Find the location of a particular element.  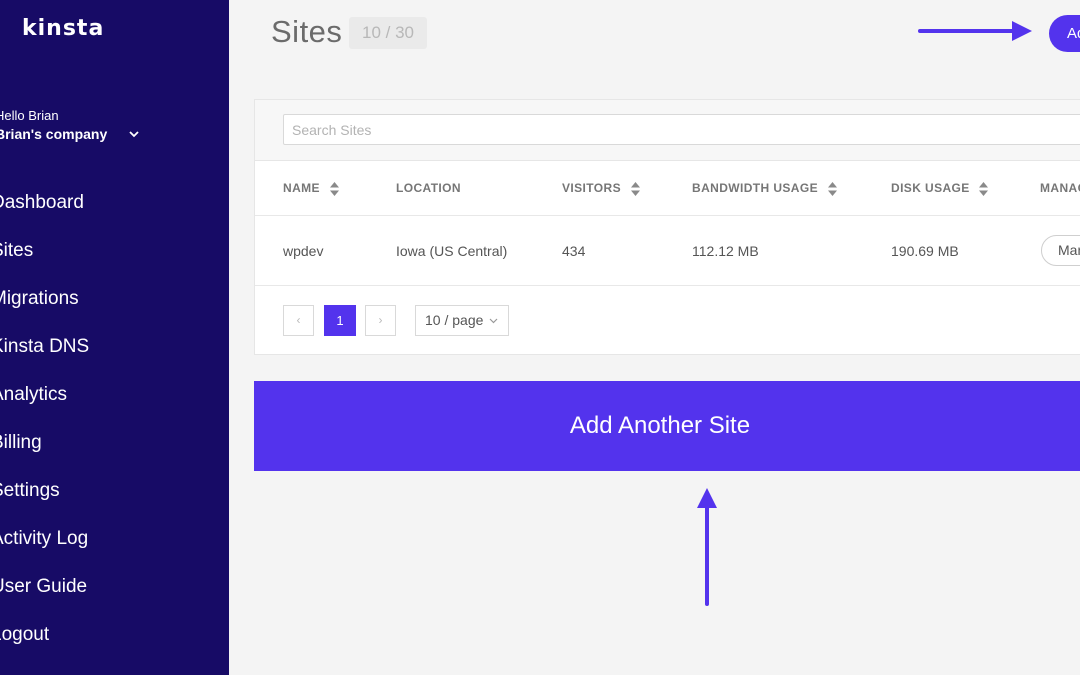

sidebar-item-analytics: Analytics is located at coordinates (44, 402).